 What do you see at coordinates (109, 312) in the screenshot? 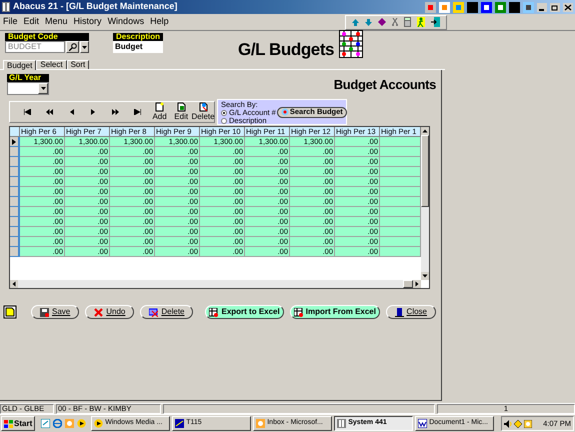
I see `action-button: Undo` at bounding box center [109, 312].